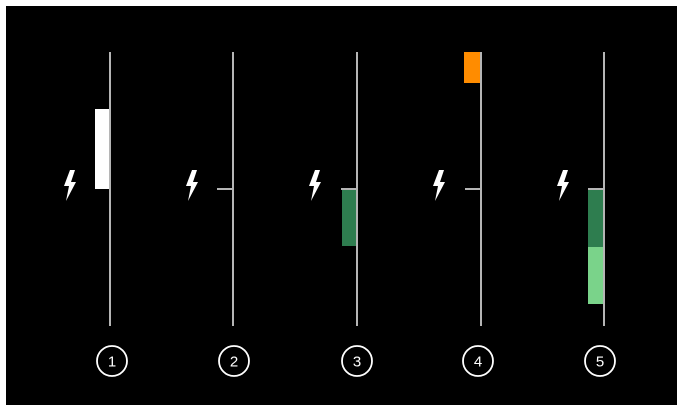 The height and width of the screenshot is (411, 683). What do you see at coordinates (463, 214) in the screenshot?
I see `column-4: 4` at bounding box center [463, 214].